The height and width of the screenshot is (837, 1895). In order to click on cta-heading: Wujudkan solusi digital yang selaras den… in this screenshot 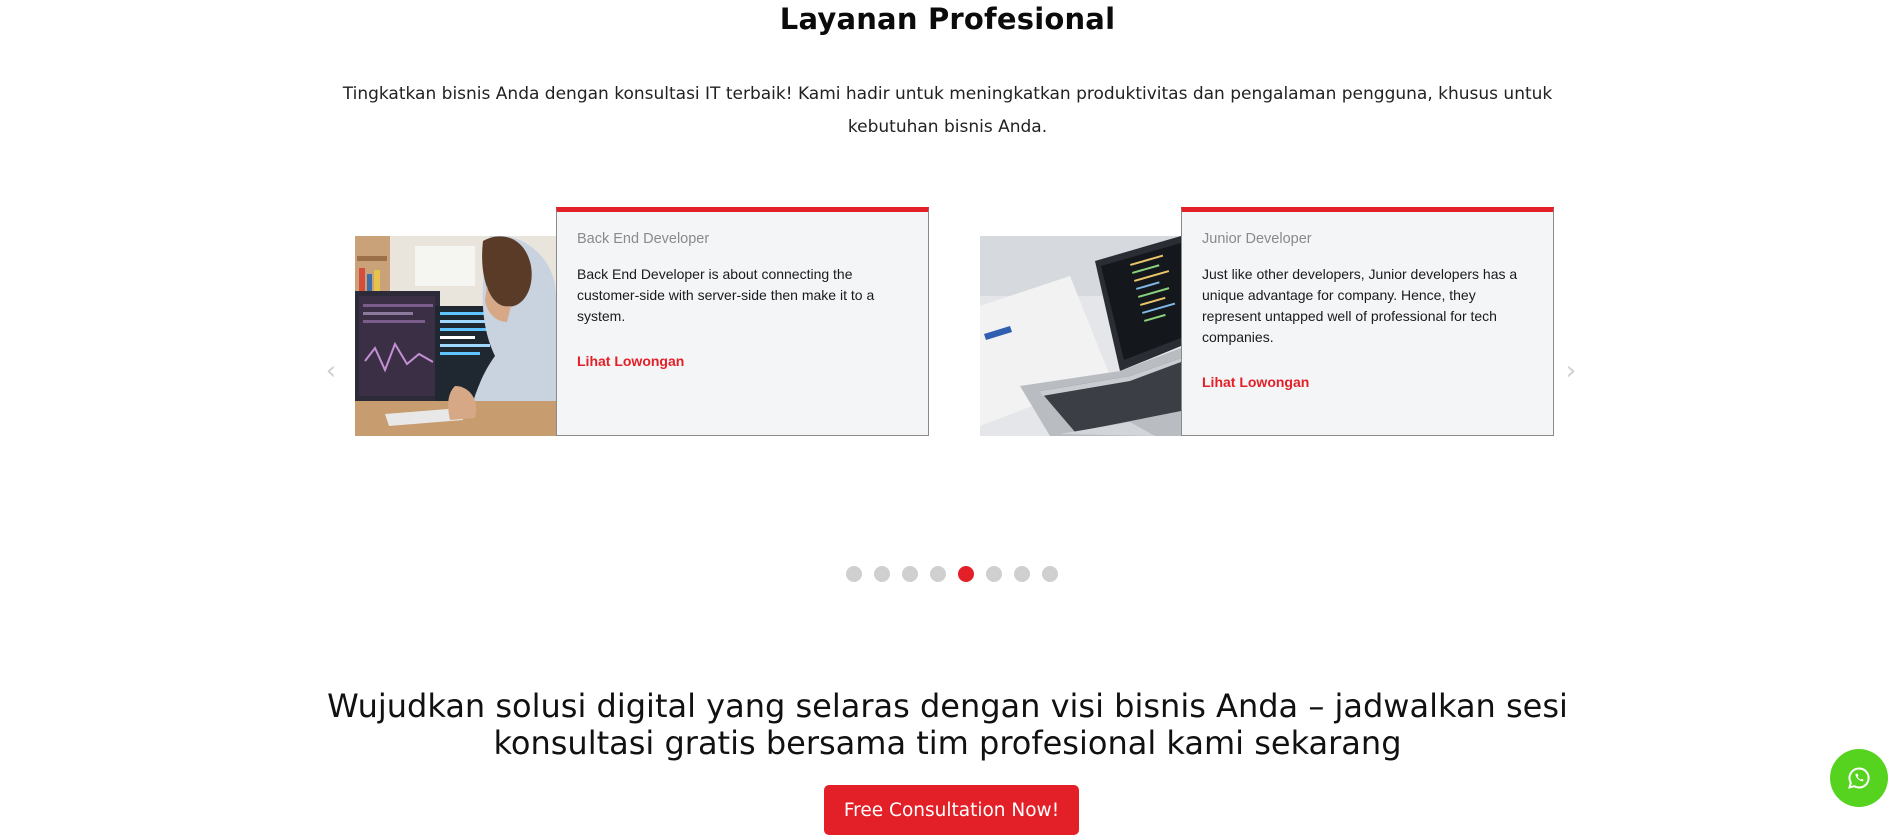, I will do `click(947, 724)`.